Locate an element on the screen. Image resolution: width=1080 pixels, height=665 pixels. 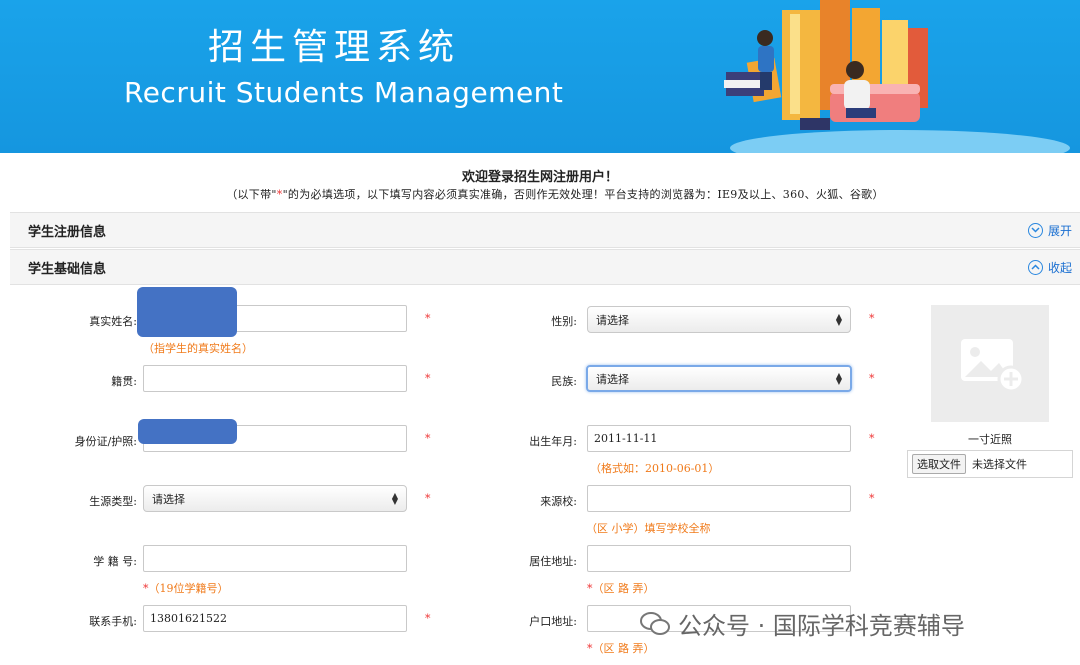
birth-input: 2011-11-11 is located at coordinates (719, 438).